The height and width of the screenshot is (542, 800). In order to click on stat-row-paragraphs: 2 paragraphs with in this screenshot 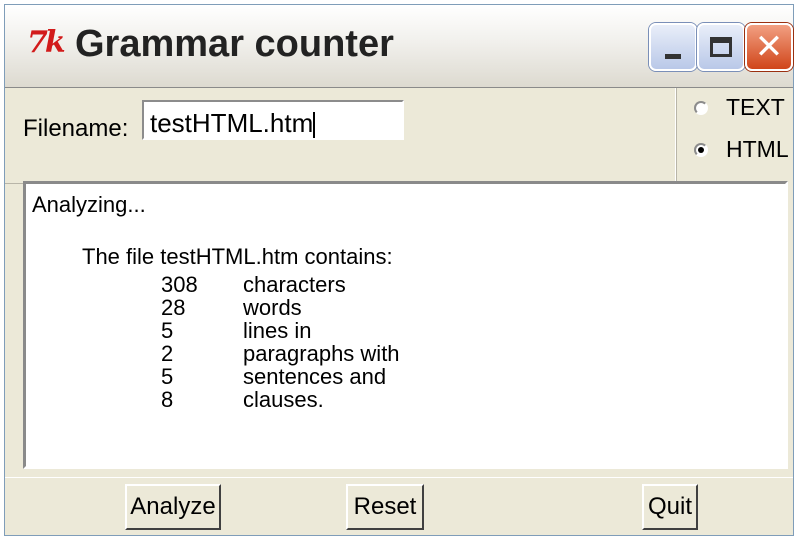, I will do `click(280, 353)`.